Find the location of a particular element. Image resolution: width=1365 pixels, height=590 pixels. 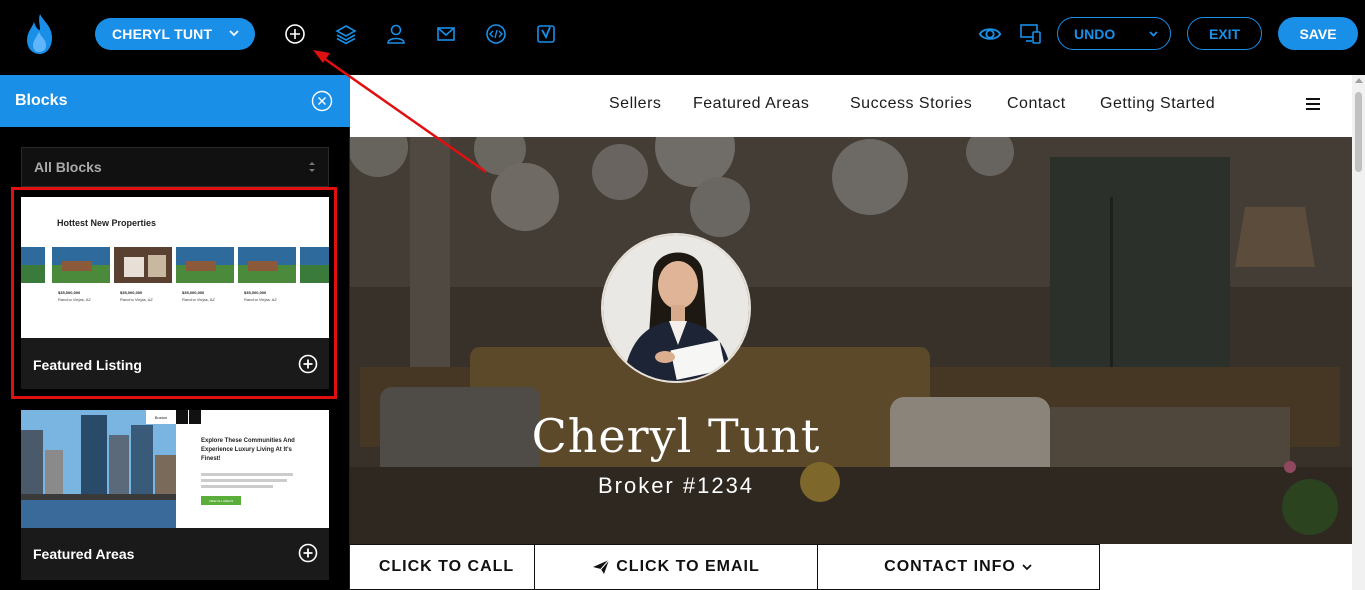

add-block-button is located at coordinates (295, 34).